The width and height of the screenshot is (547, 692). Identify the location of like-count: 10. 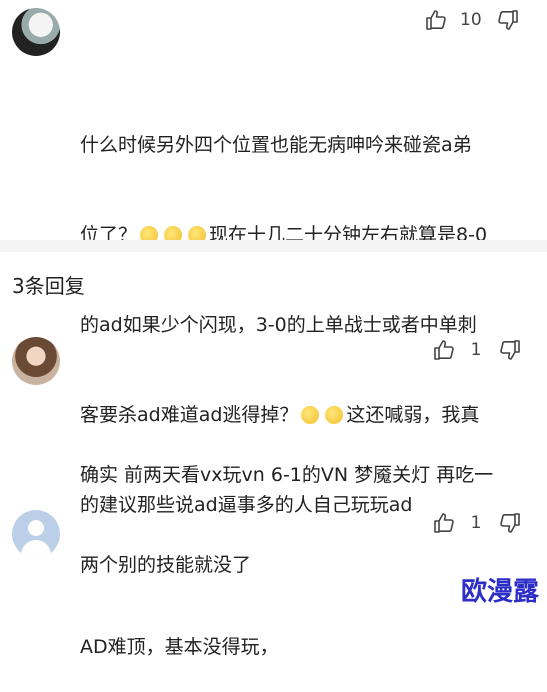
(471, 20).